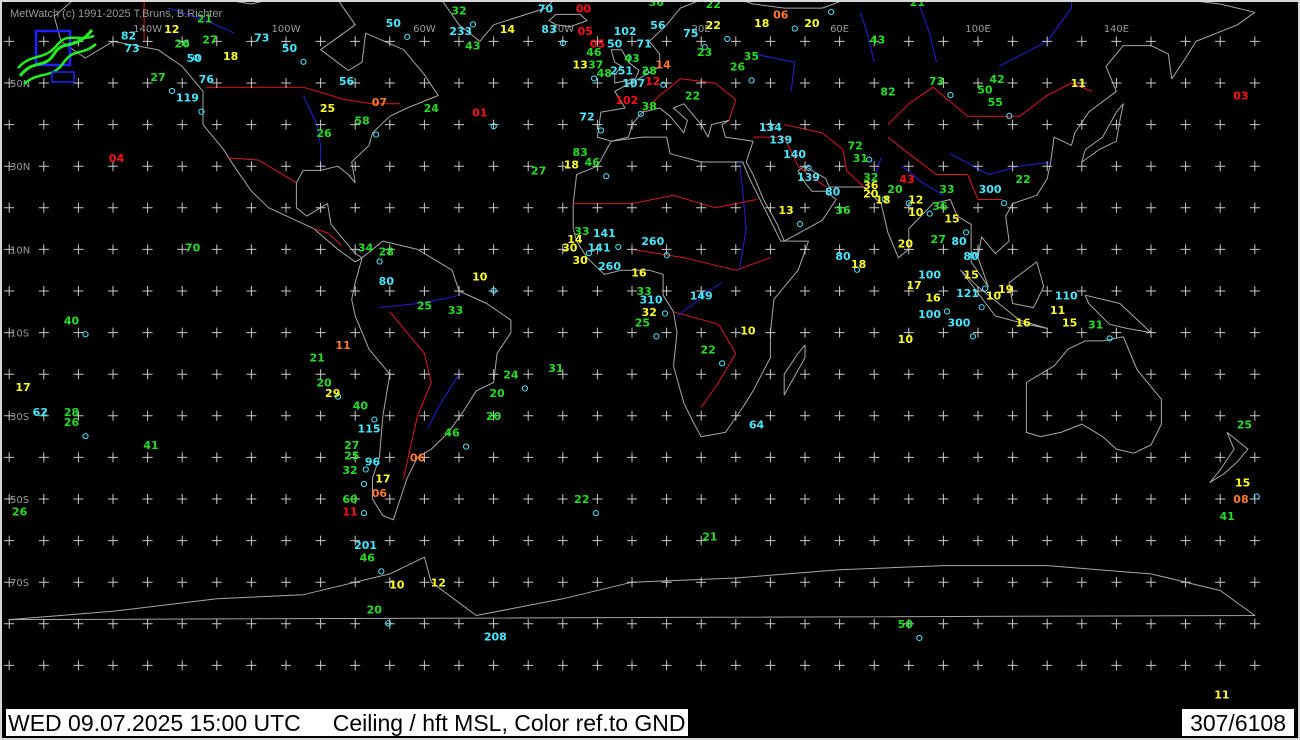 The width and height of the screenshot is (1300, 740). I want to click on observation-value: 04, so click(117, 158).